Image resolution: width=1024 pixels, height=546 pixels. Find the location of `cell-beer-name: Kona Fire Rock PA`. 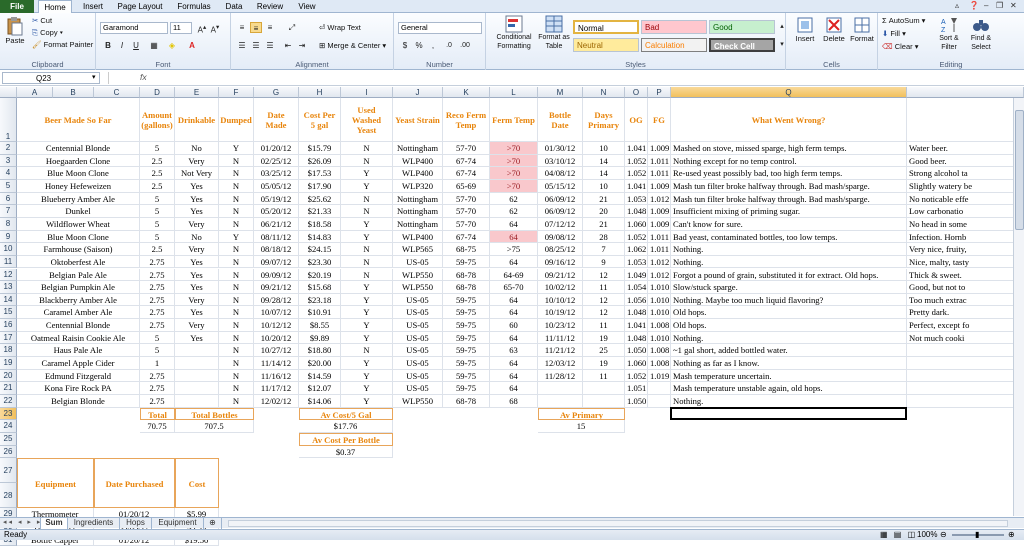

cell-beer-name: Kona Fire Rock PA is located at coordinates (78, 388).